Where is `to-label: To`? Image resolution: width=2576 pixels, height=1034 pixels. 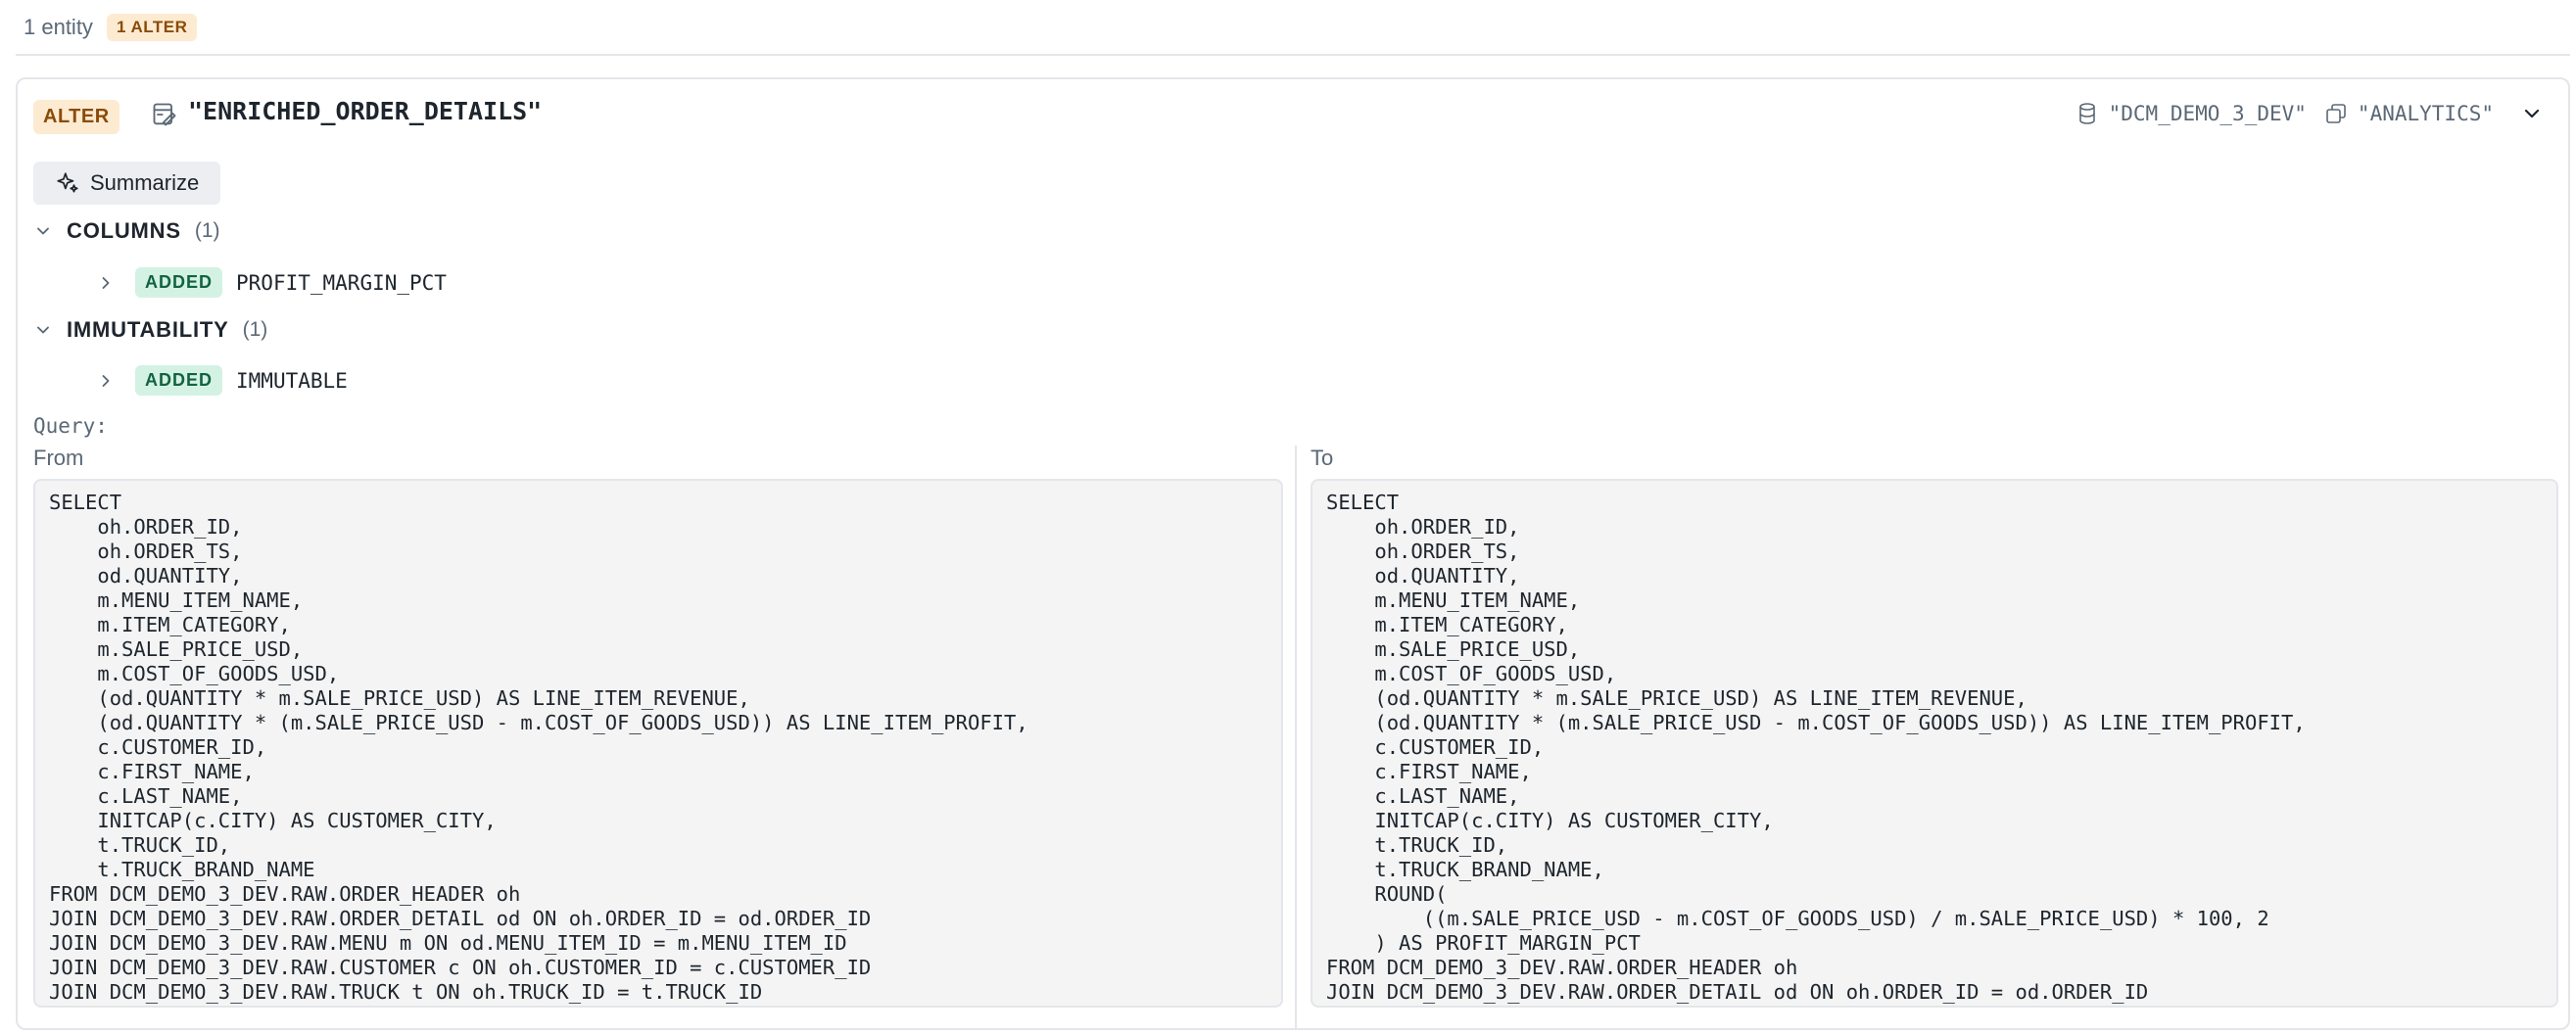
to-label: To is located at coordinates (1322, 458).